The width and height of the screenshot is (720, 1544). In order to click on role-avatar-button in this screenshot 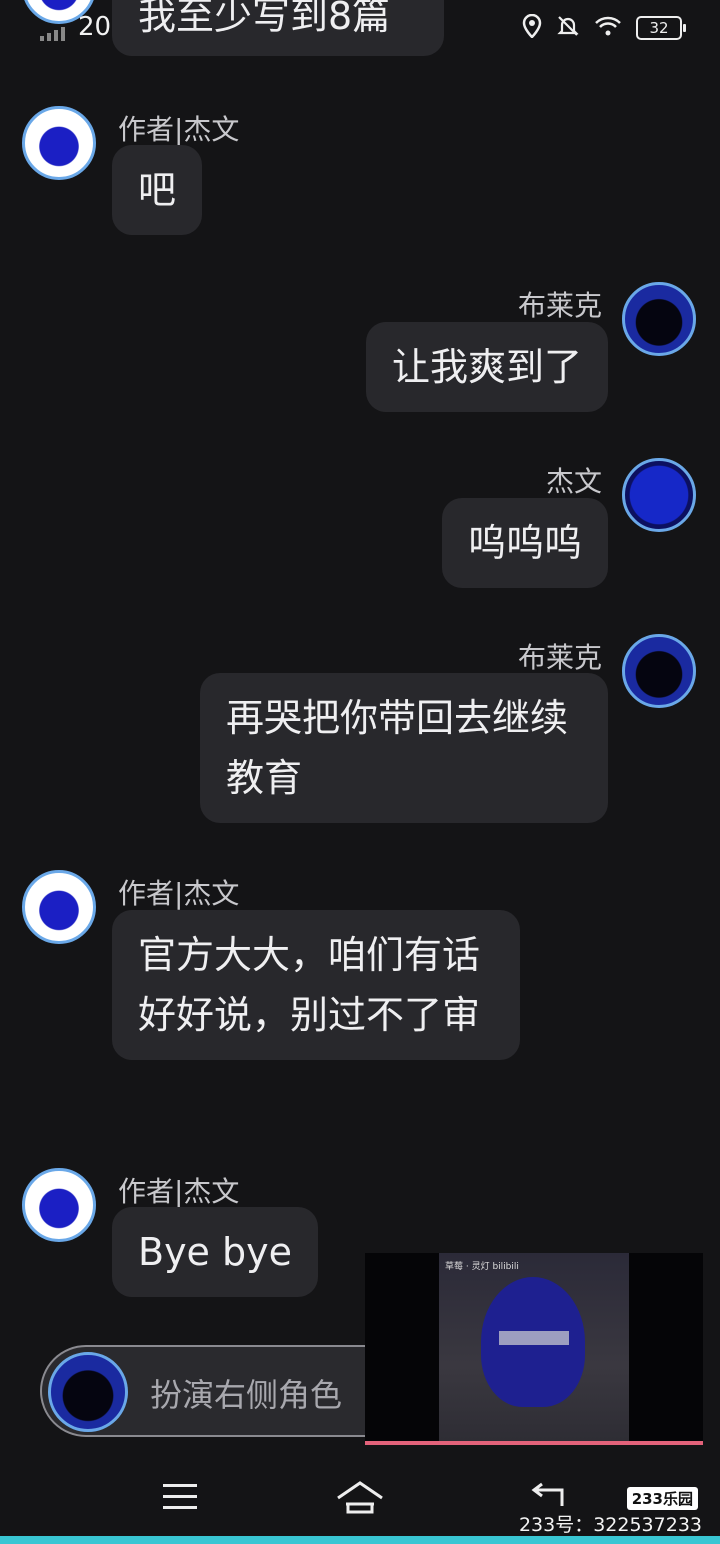, I will do `click(88, 1392)`.